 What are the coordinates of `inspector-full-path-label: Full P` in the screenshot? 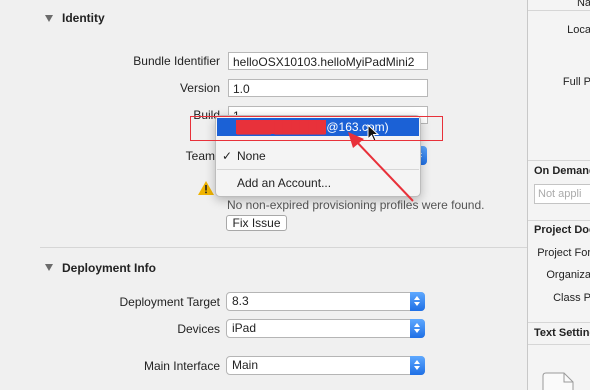 It's located at (576, 82).